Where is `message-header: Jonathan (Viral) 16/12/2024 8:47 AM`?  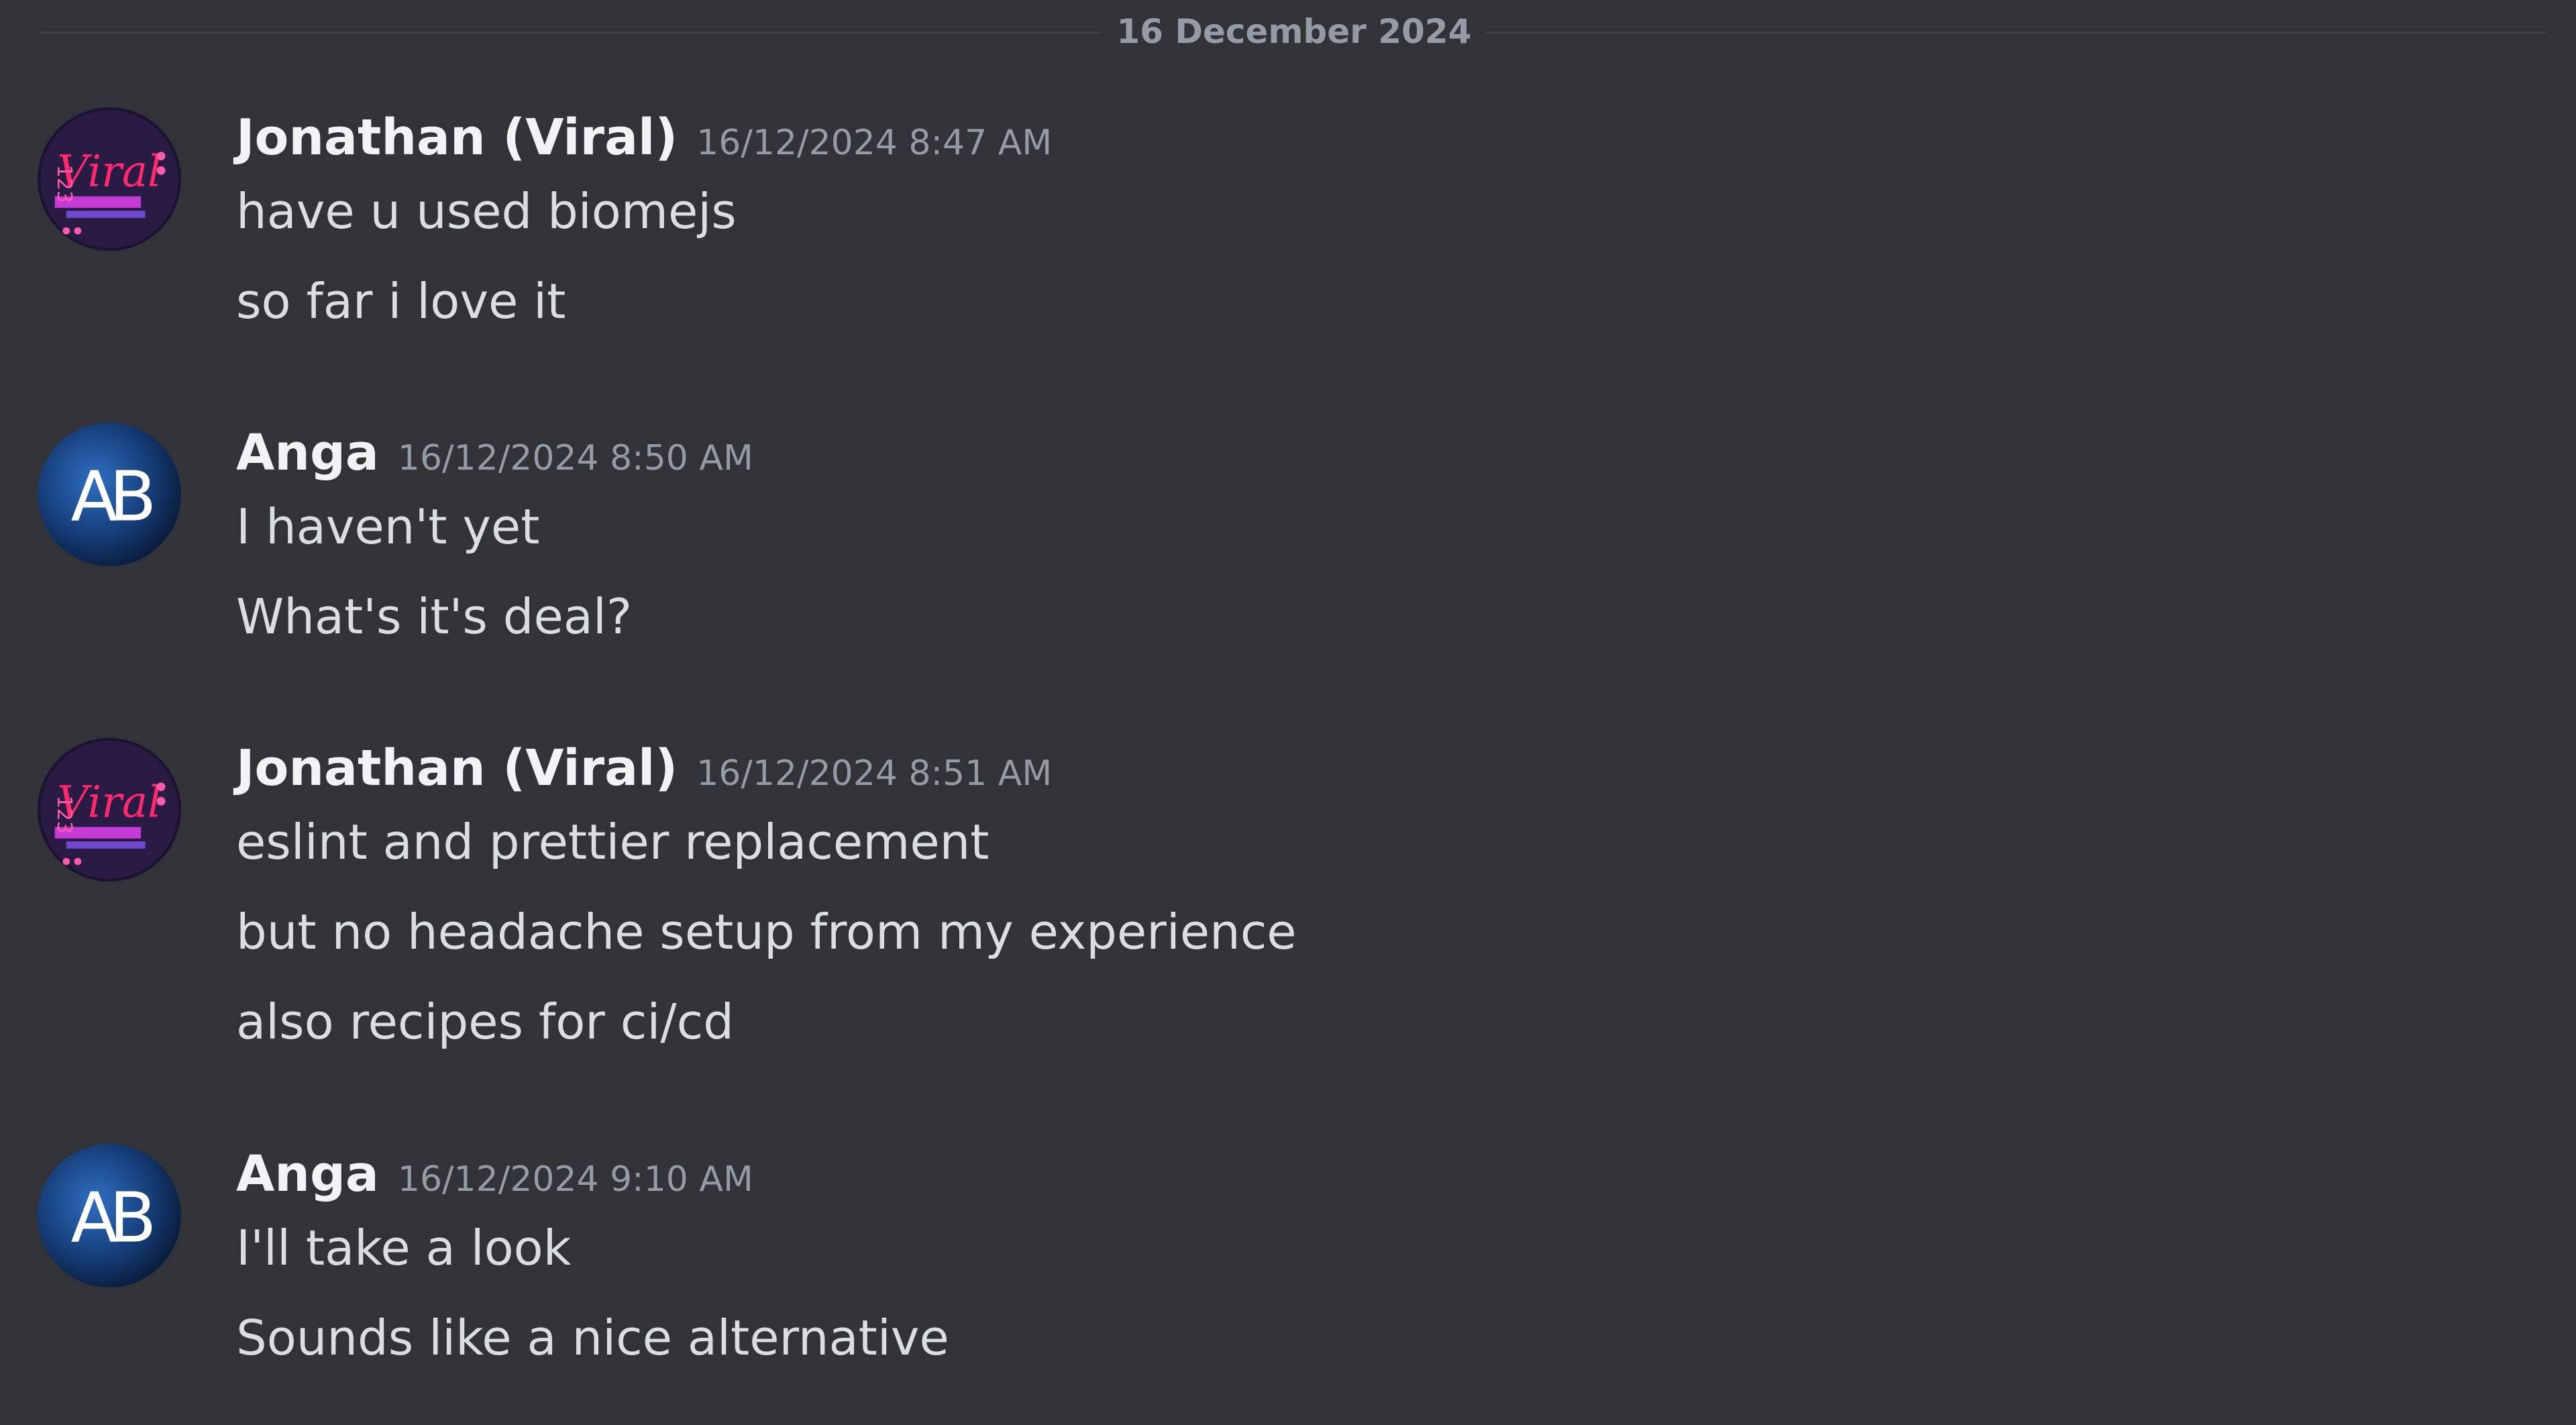
message-header: Jonathan (Viral) 16/12/2024 8:47 AM is located at coordinates (644, 137).